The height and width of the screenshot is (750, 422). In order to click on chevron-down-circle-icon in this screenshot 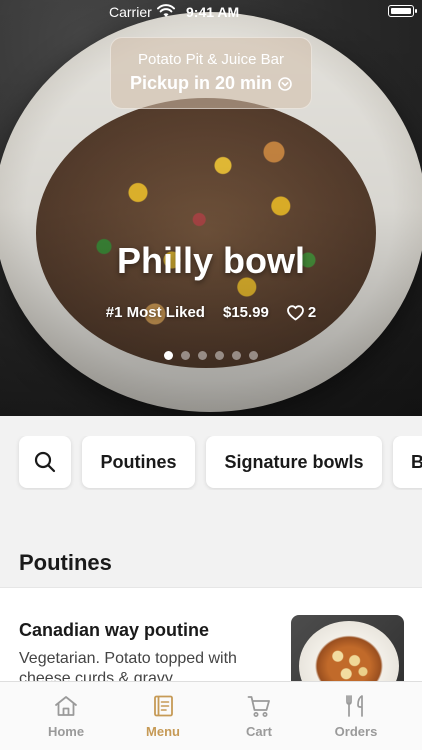, I will do `click(285, 83)`.